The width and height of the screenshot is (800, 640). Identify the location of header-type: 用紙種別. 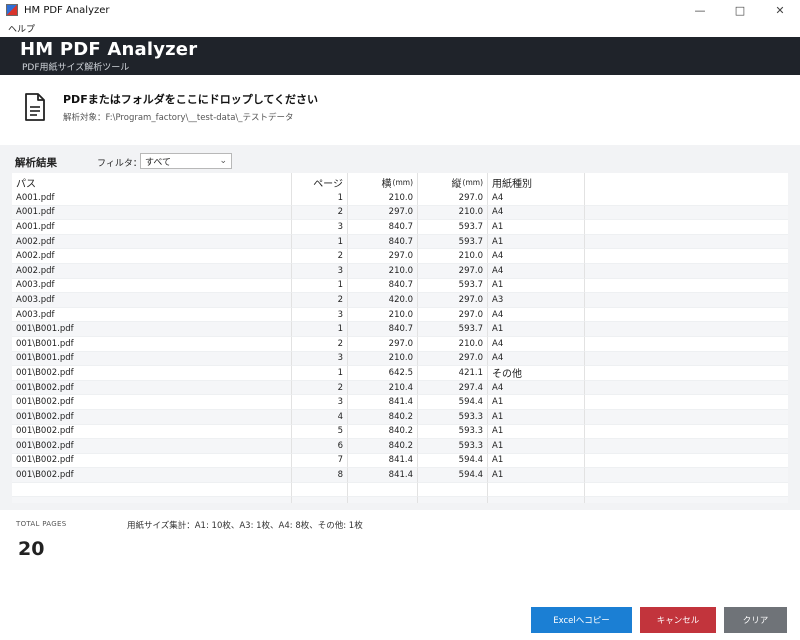
(536, 182).